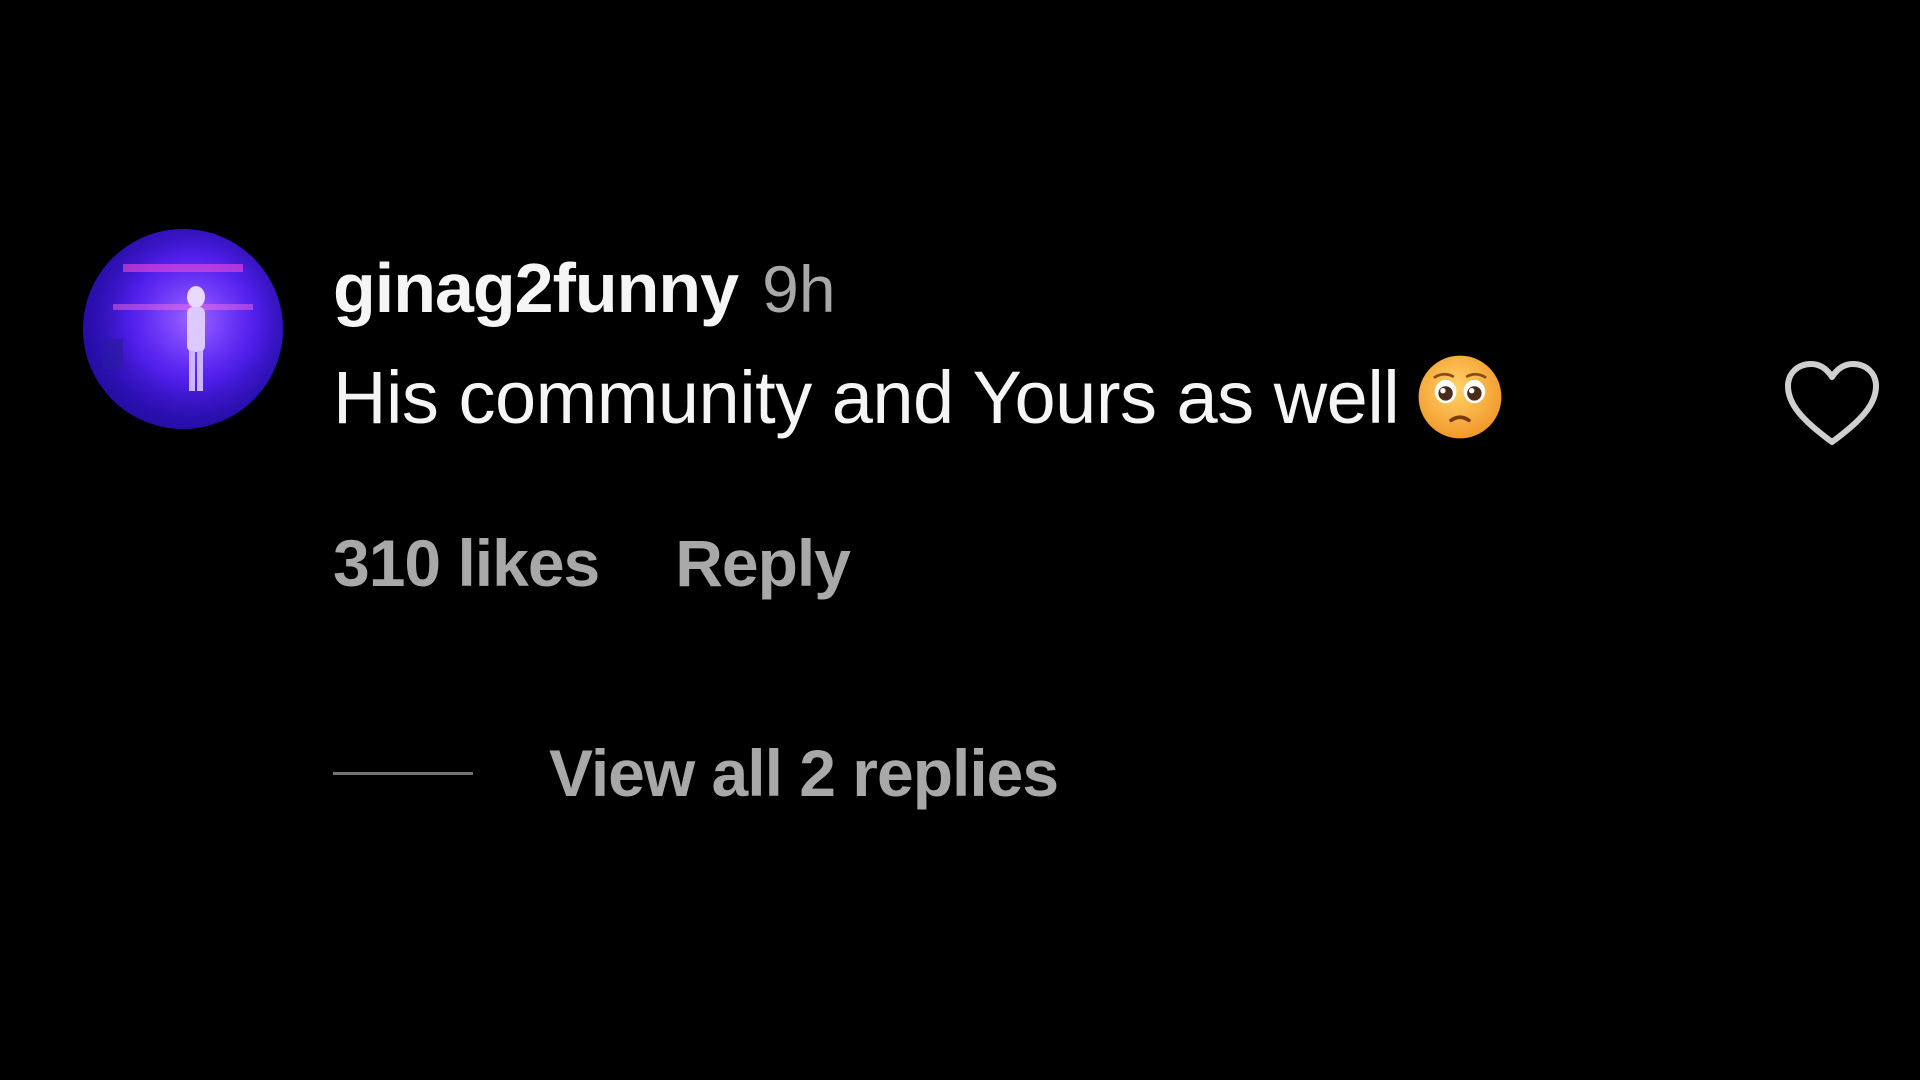  Describe the element at coordinates (536, 288) in the screenshot. I see `username: ginag2funny` at that location.